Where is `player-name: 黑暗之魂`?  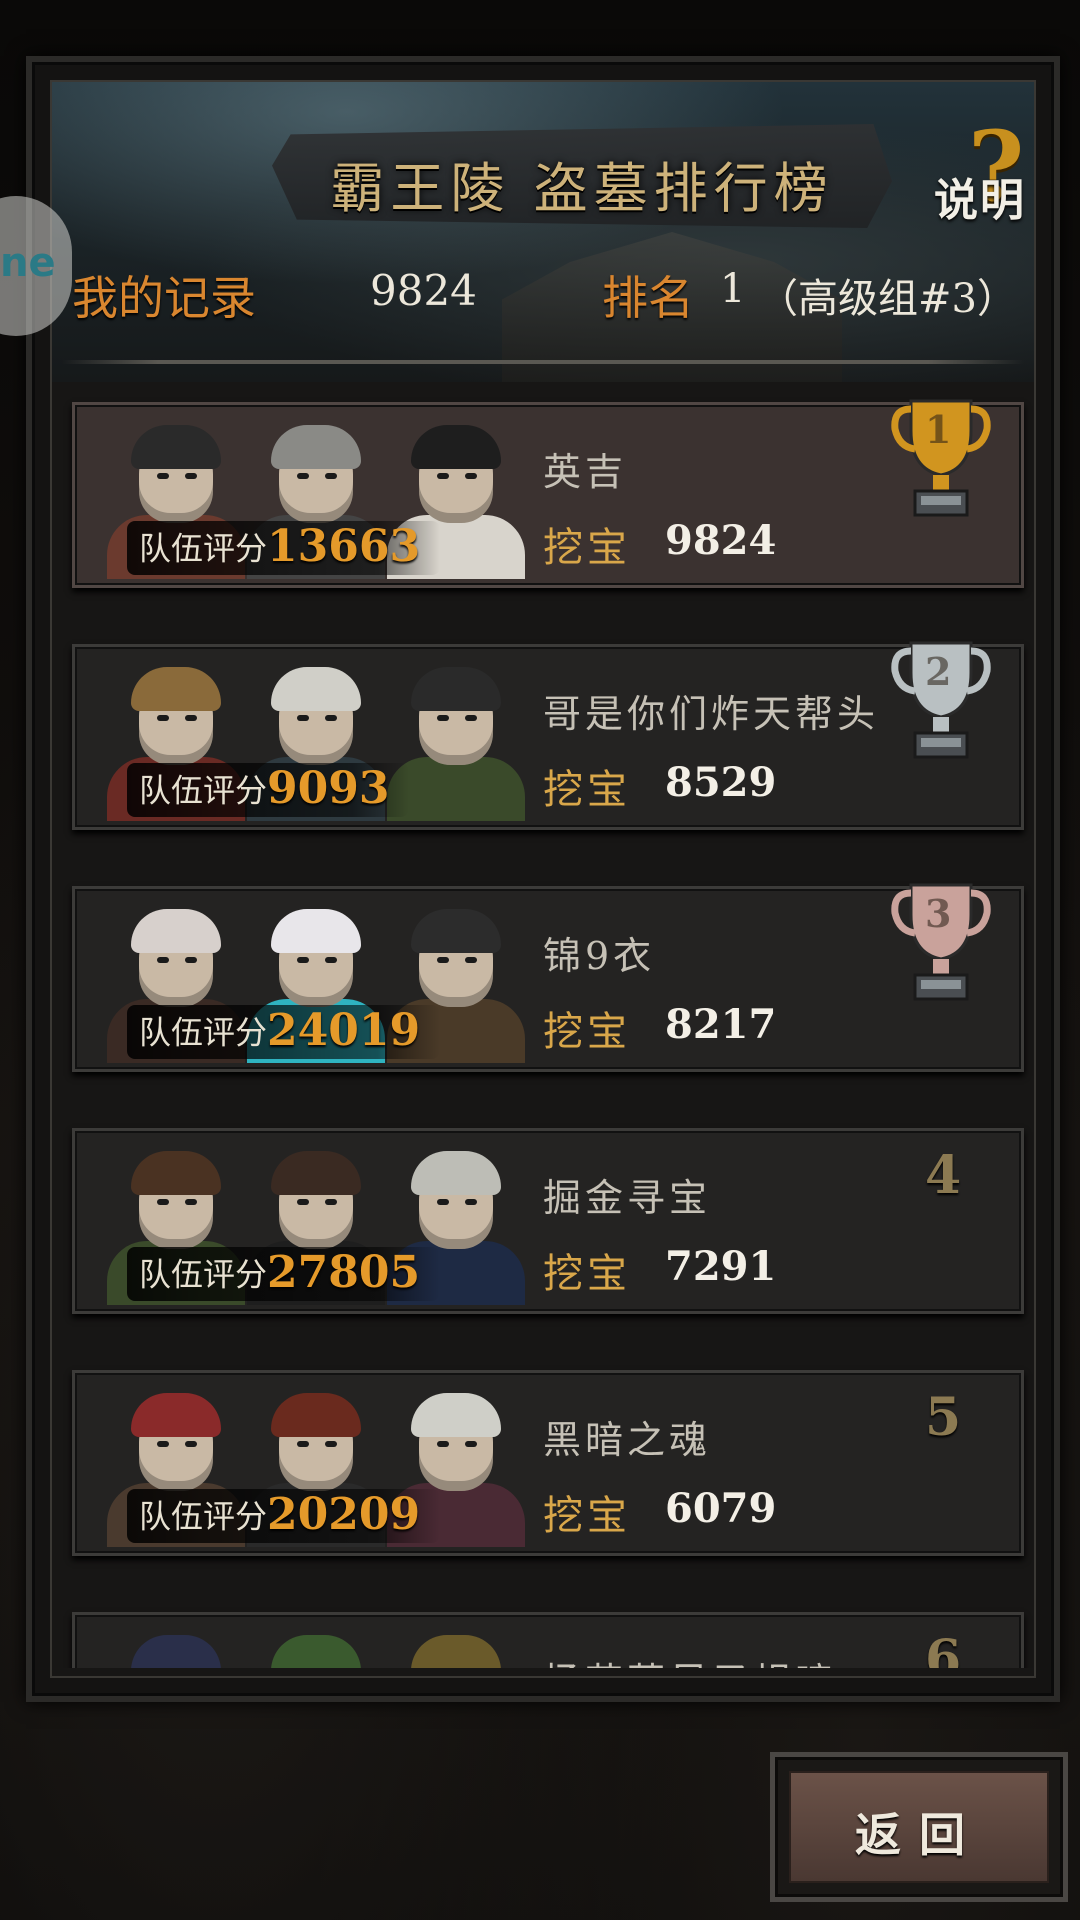 player-name: 黑暗之魂 is located at coordinates (627, 1440).